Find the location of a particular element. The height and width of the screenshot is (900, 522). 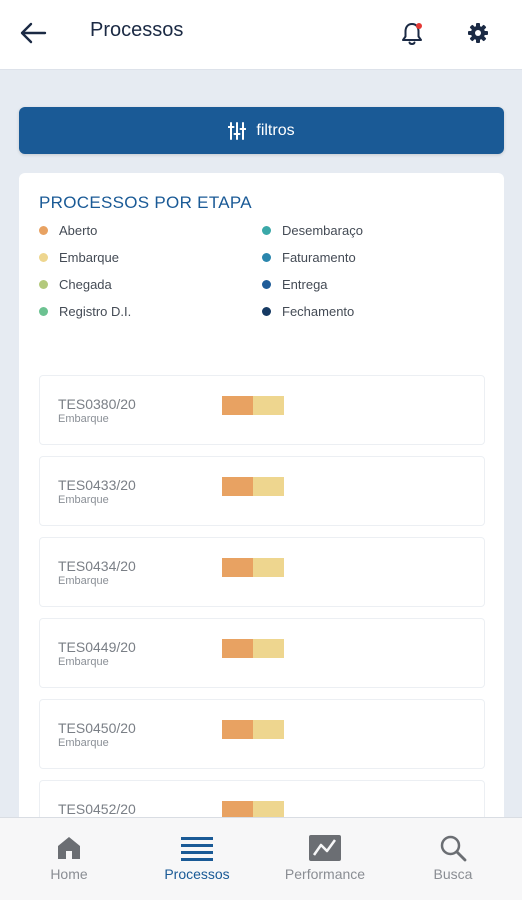

search-icon is located at coordinates (453, 848).